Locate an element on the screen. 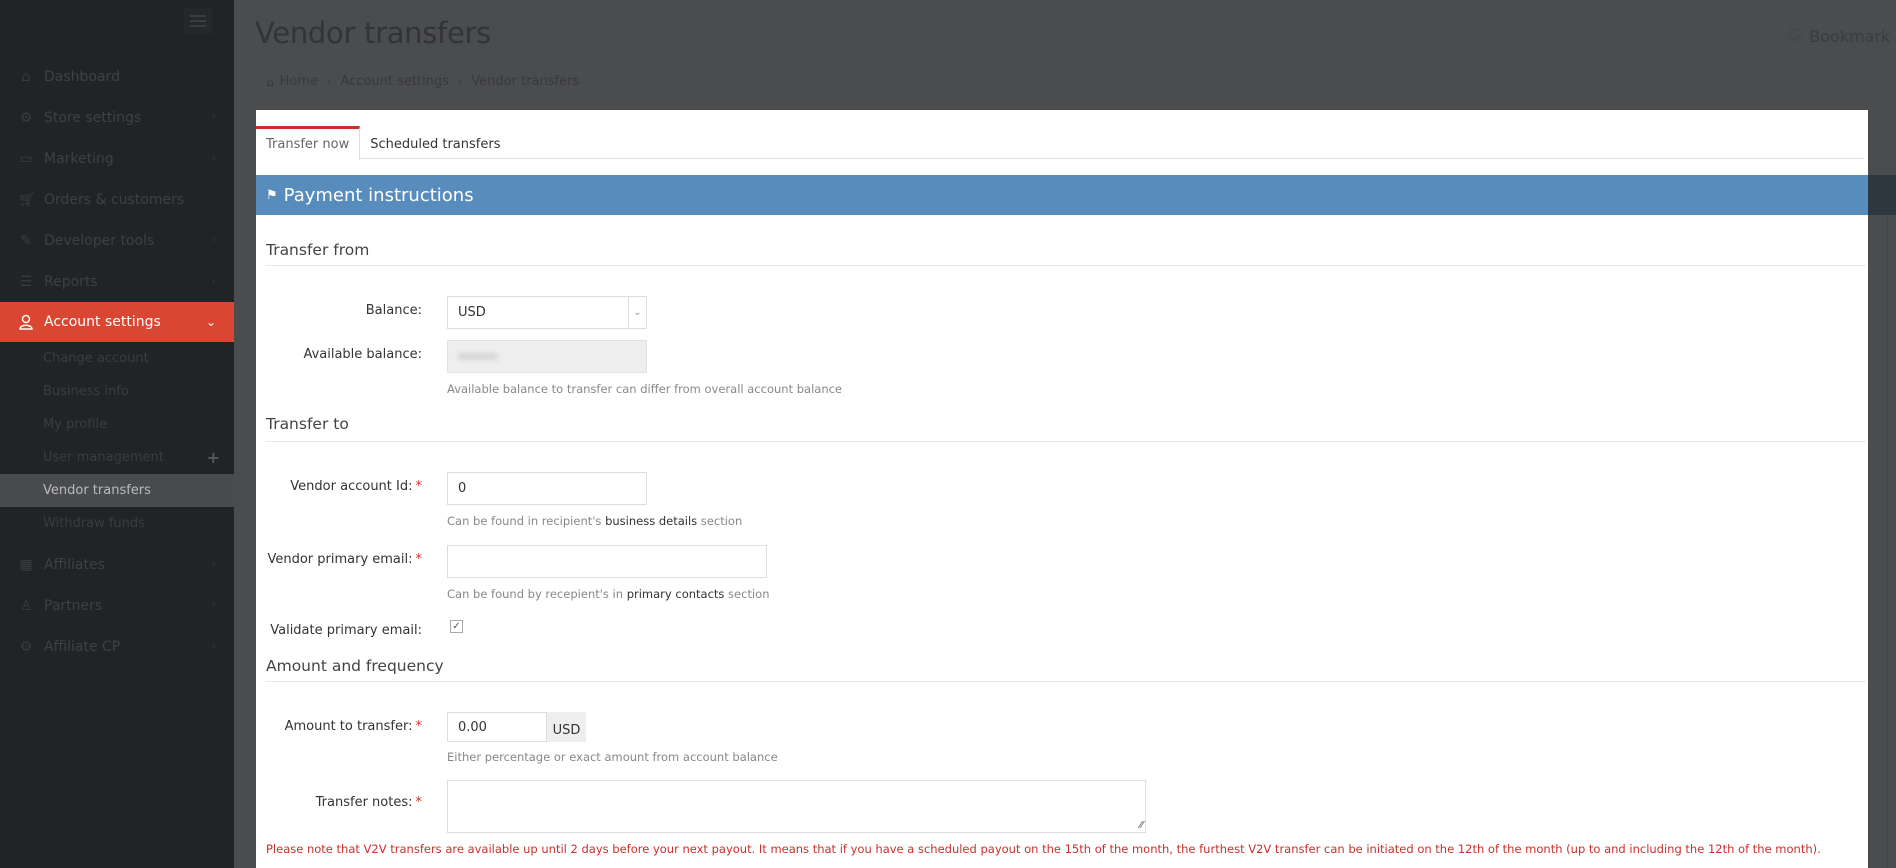 This screenshot has width=1896, height=868. validate-email-checkbox: ✓ is located at coordinates (456, 626).